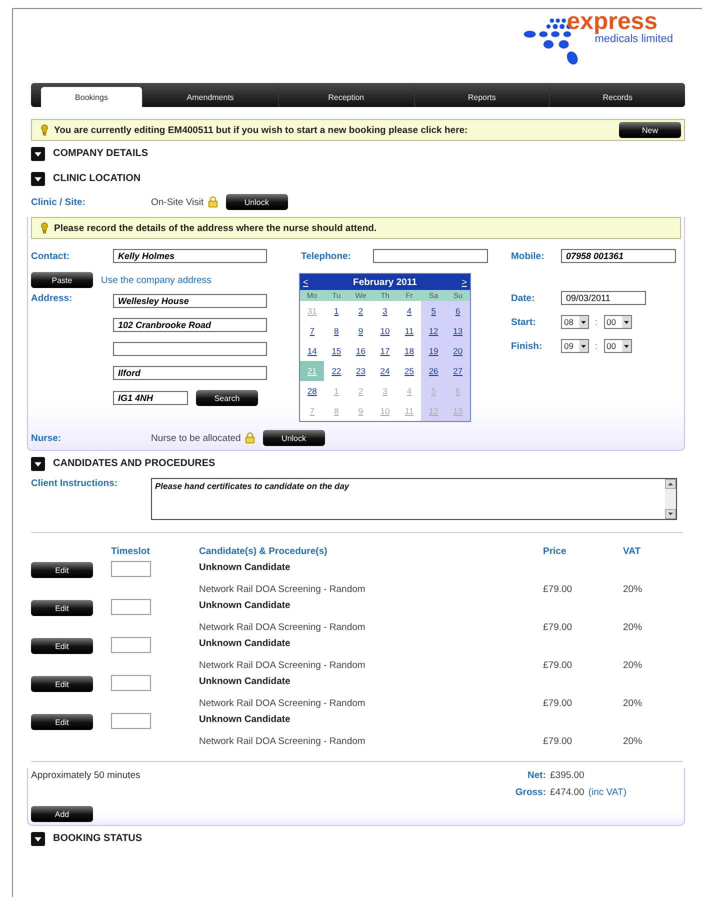  Describe the element at coordinates (433, 331) in the screenshot. I see `calendar-day: 12` at that location.